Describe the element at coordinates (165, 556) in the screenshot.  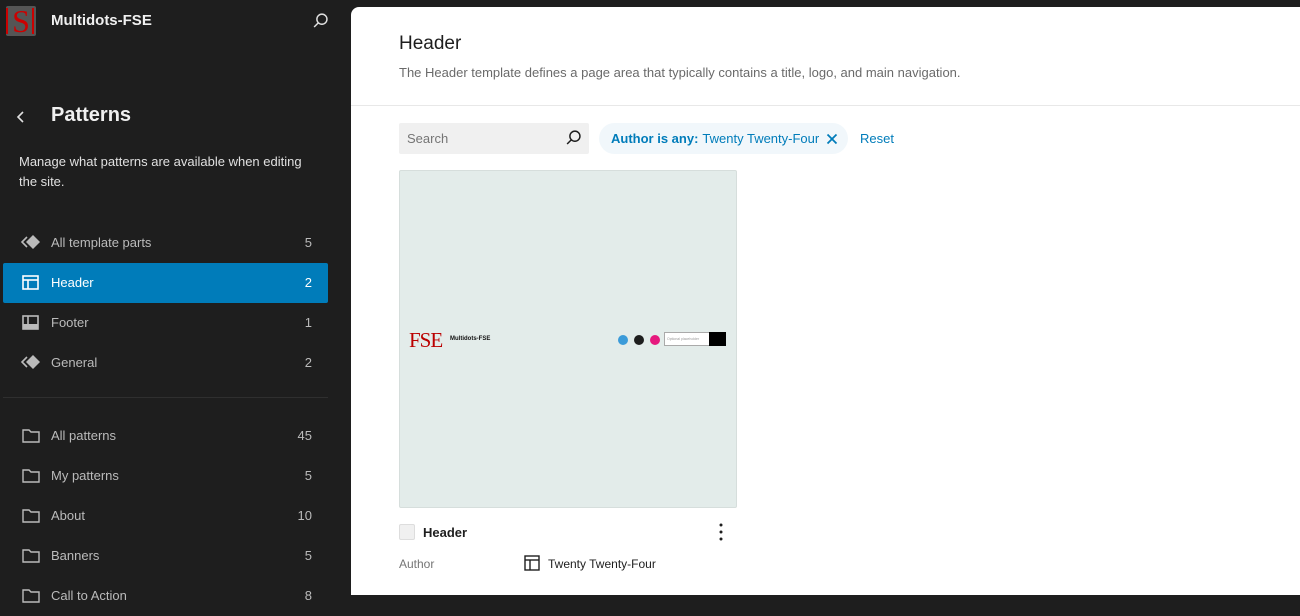
I see `sidebar-item-banners: Banners 5` at that location.